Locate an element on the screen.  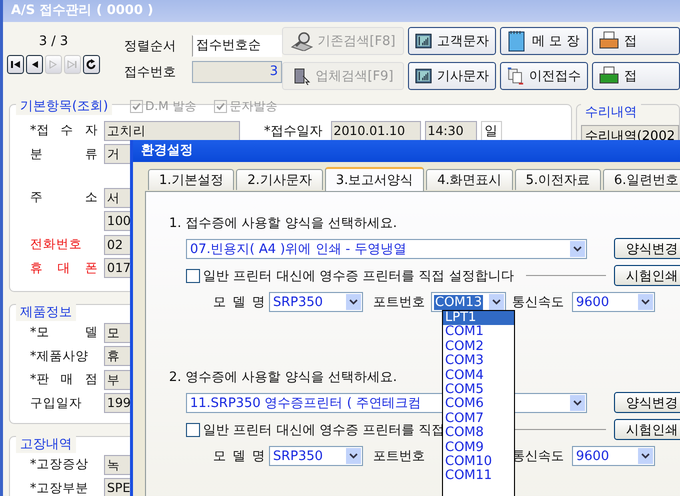
section-title: 수리내역 is located at coordinates (610, 112).